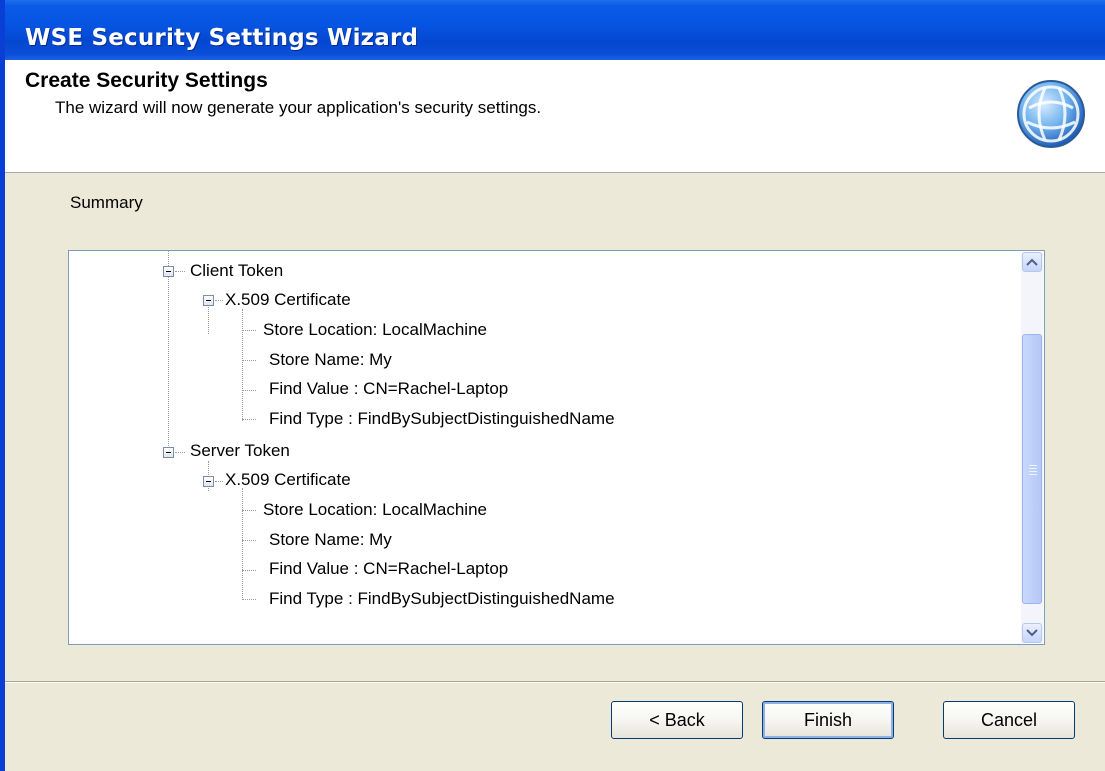  What do you see at coordinates (146, 80) in the screenshot?
I see `page-title: Create Security Settings` at bounding box center [146, 80].